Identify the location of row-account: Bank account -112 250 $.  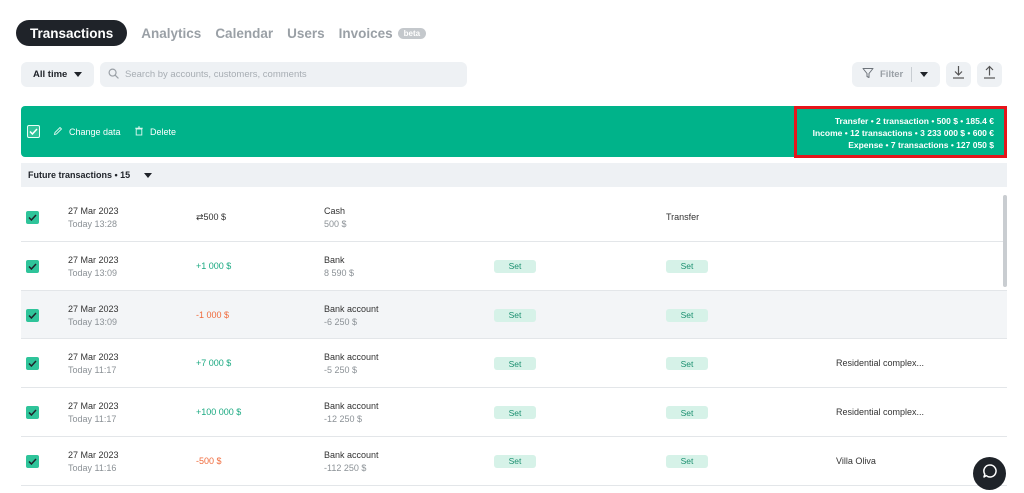
(351, 461).